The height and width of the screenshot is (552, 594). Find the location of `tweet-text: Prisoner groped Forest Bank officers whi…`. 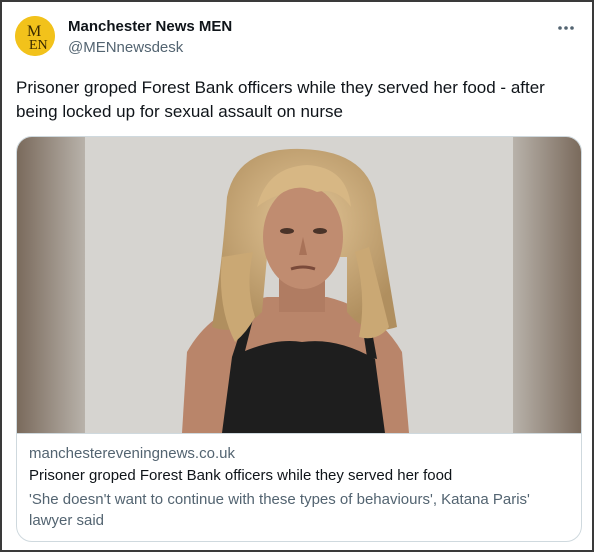

tweet-text: Prisoner groped Forest Bank officers whi… is located at coordinates (280, 99).